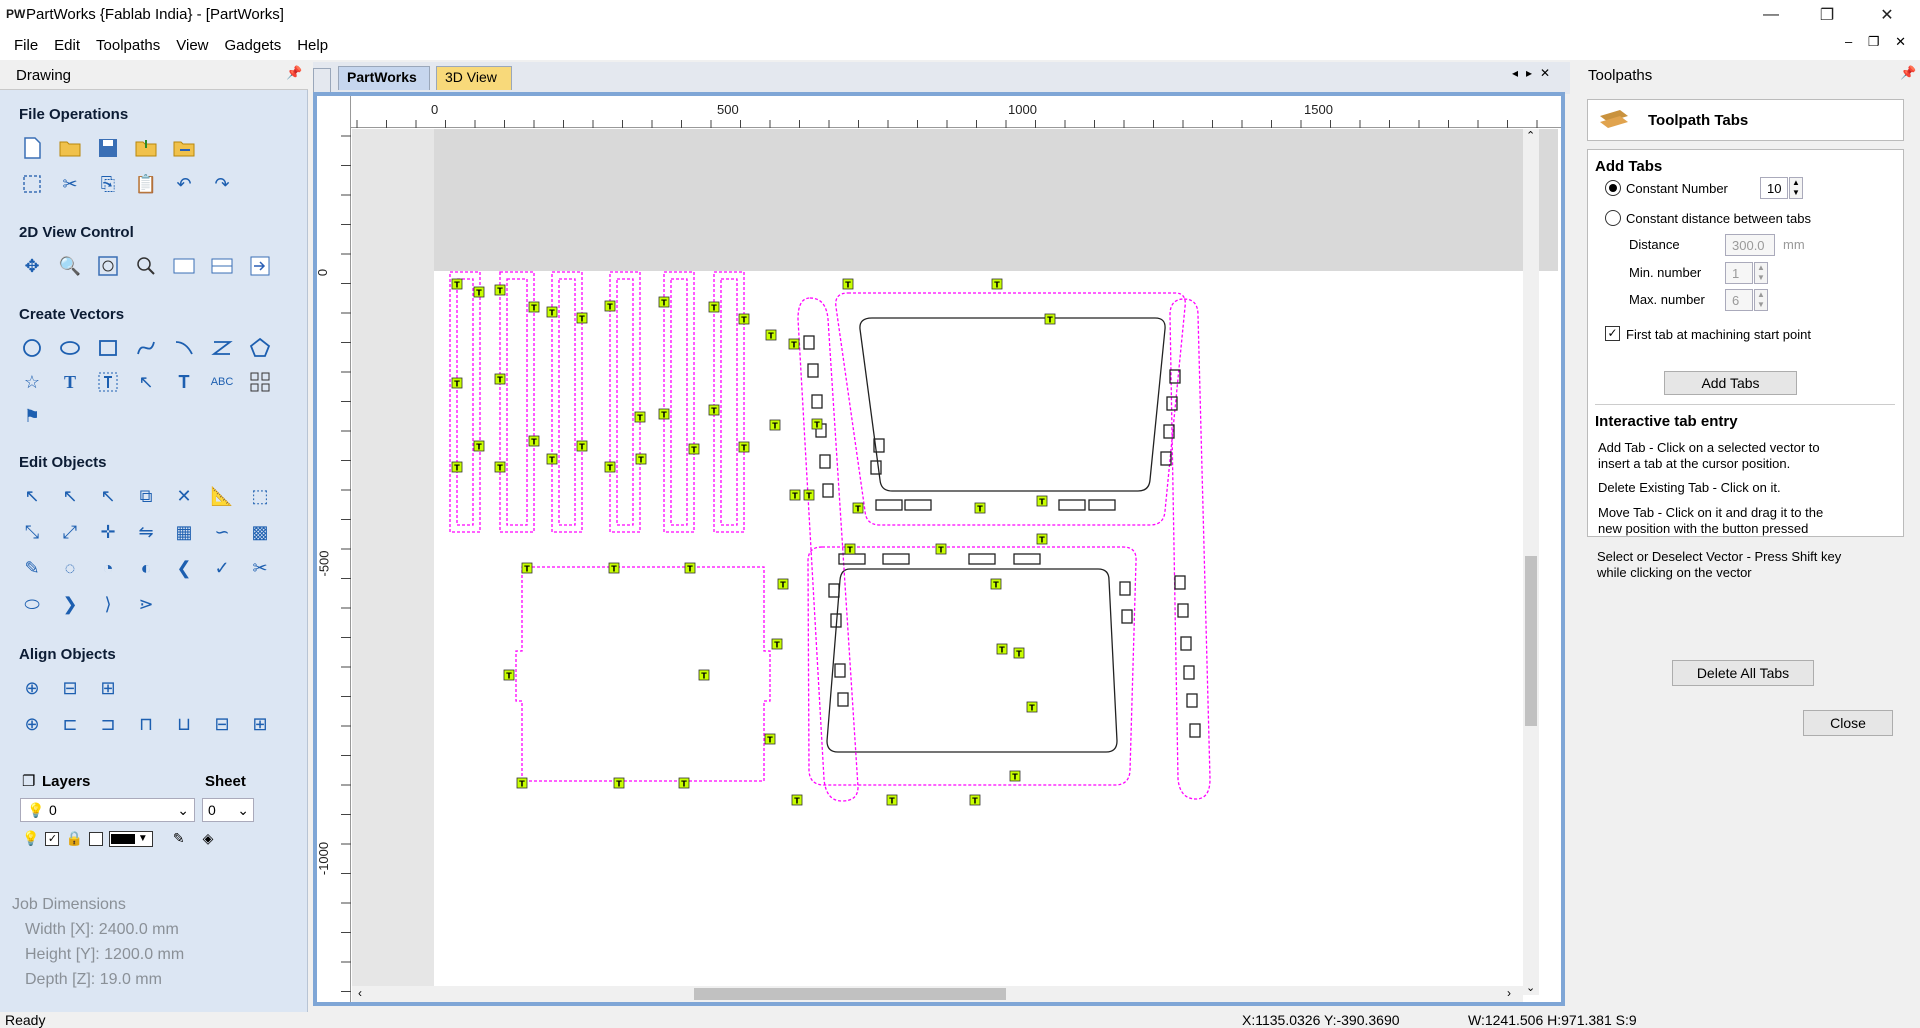 This screenshot has width=1920, height=1028. What do you see at coordinates (70, 568) in the screenshot?
I see `weld-icon: ◌` at bounding box center [70, 568].